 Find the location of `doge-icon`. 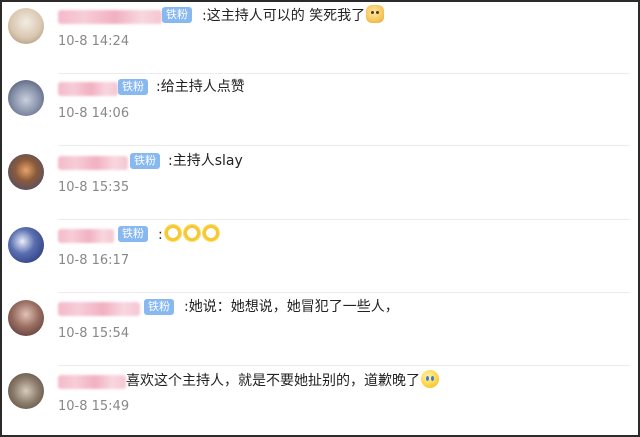

doge-icon is located at coordinates (375, 14).